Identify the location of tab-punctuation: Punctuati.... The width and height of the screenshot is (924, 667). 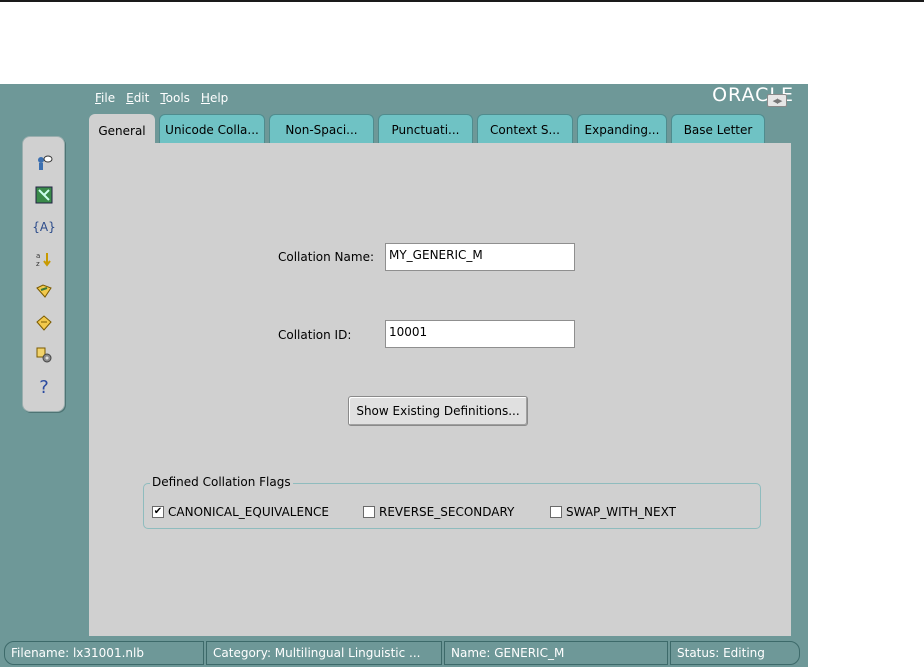
(425, 129).